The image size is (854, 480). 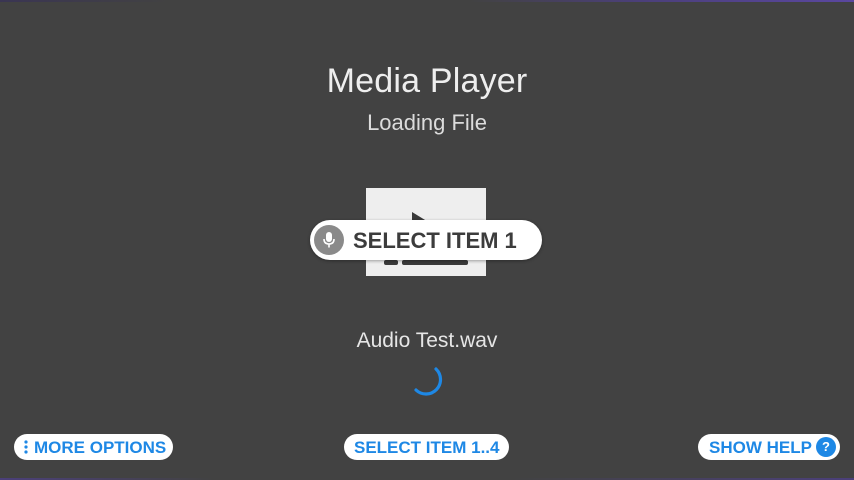 I want to click on show-help-label: SHOW HELP, so click(x=760, y=447).